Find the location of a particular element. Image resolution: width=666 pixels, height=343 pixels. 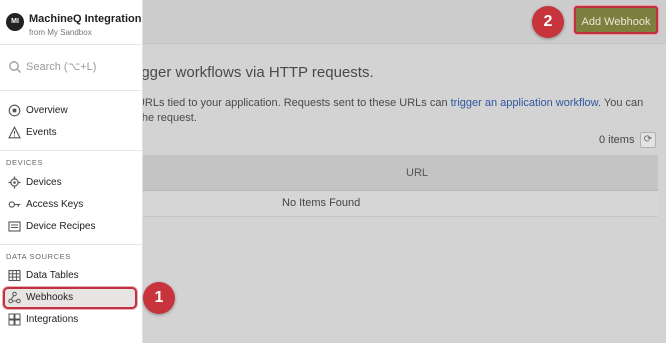

items-count: 0 items is located at coordinates (617, 140).